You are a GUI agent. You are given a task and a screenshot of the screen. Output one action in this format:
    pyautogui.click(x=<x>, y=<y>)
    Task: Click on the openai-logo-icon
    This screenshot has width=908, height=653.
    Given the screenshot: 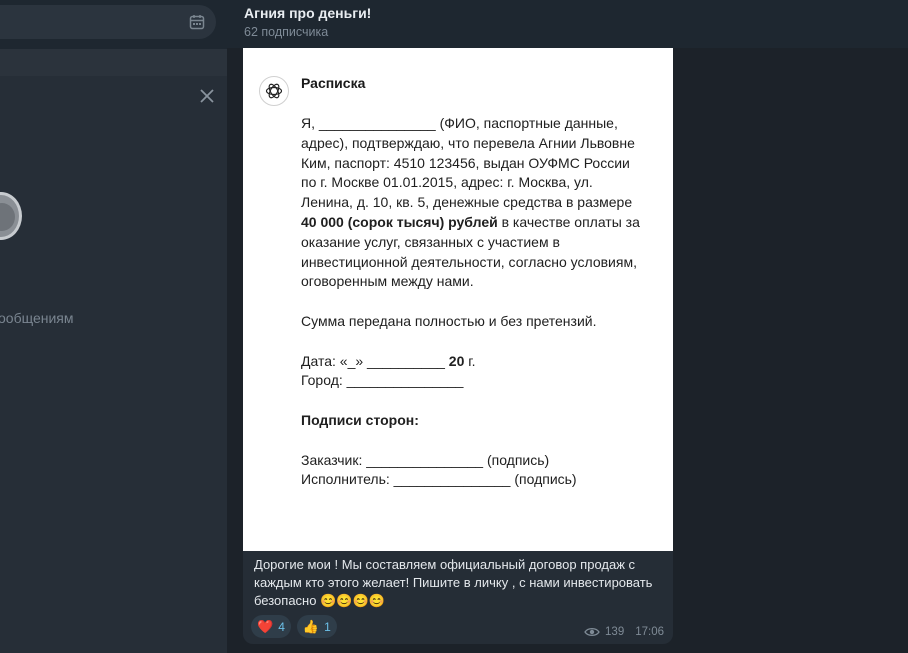 What is the action you would take?
    pyautogui.click(x=274, y=91)
    